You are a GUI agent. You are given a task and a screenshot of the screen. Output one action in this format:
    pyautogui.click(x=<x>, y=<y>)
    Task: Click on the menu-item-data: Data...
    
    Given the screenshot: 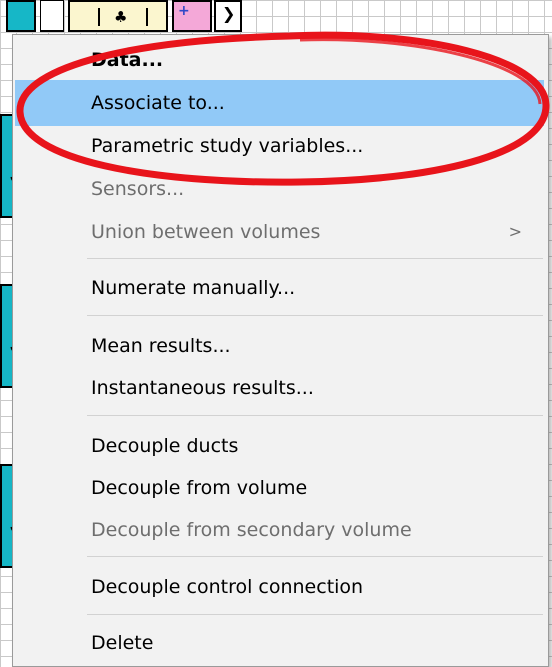 What is the action you would take?
    pyautogui.click(x=279, y=60)
    